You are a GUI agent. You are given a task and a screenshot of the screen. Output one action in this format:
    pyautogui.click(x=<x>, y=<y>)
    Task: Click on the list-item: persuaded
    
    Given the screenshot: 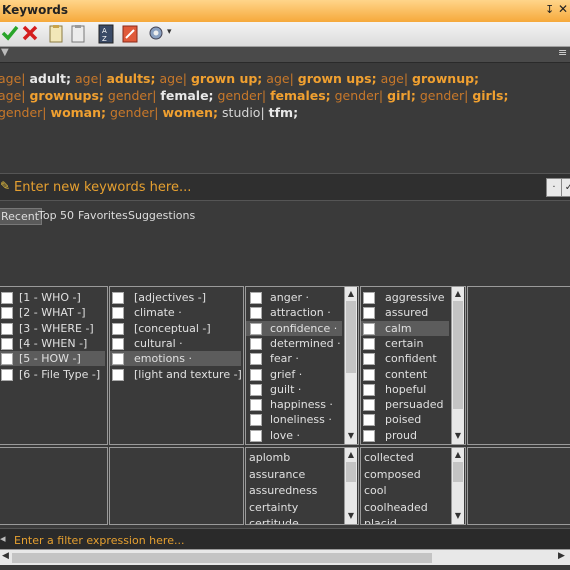 What is the action you would take?
    pyautogui.click(x=405, y=404)
    